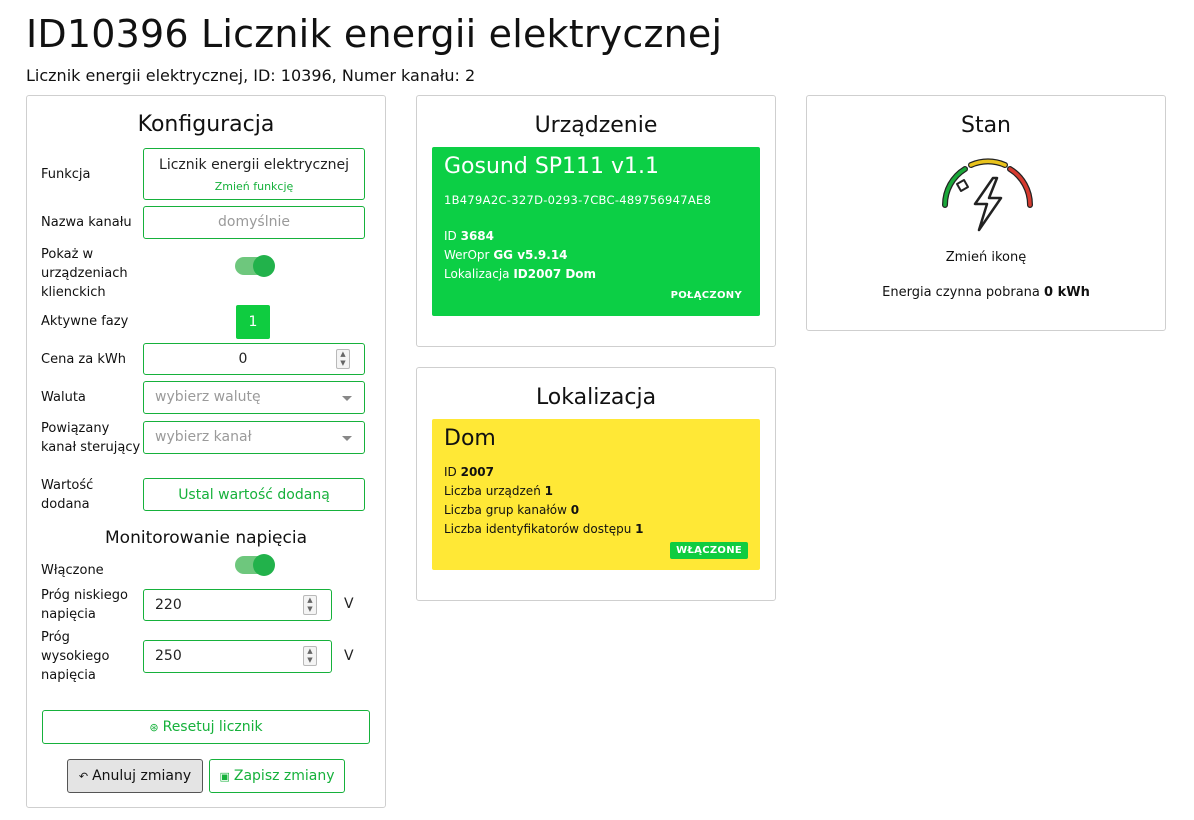  I want to click on device-name: Gosund SP111 v1.1, so click(552, 166).